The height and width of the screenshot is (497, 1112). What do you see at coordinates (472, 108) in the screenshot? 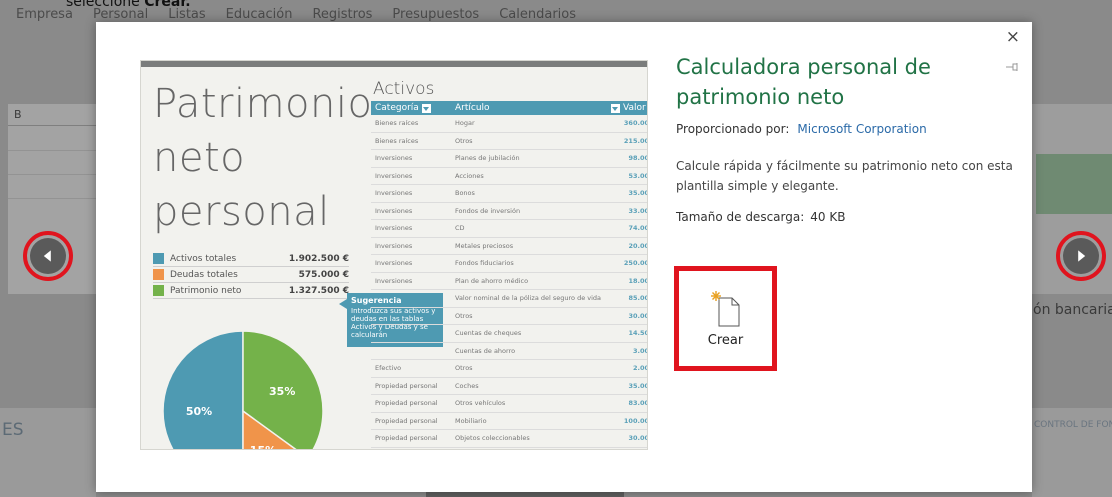
I see `header-item: Artículo` at bounding box center [472, 108].